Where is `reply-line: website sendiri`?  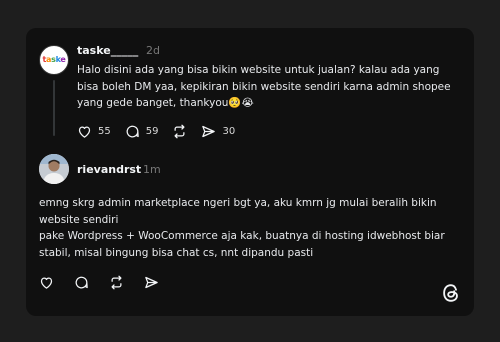
reply-line: website sendiri is located at coordinates (79, 219).